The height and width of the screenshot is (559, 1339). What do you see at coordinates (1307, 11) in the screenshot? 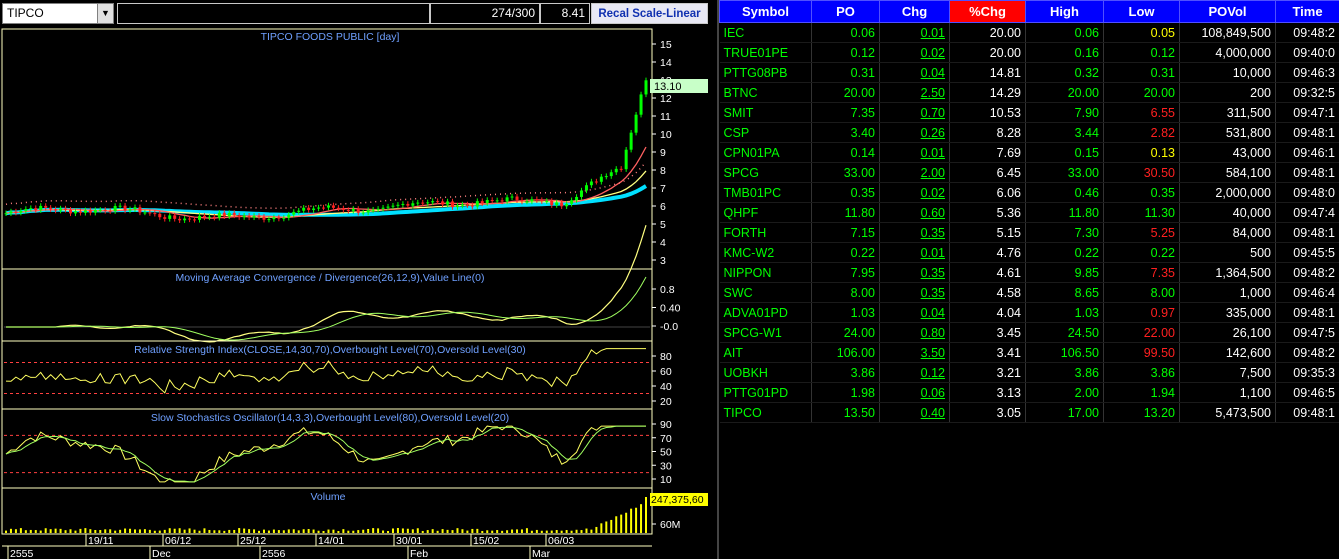
I see `column-header-time: Time` at bounding box center [1307, 11].